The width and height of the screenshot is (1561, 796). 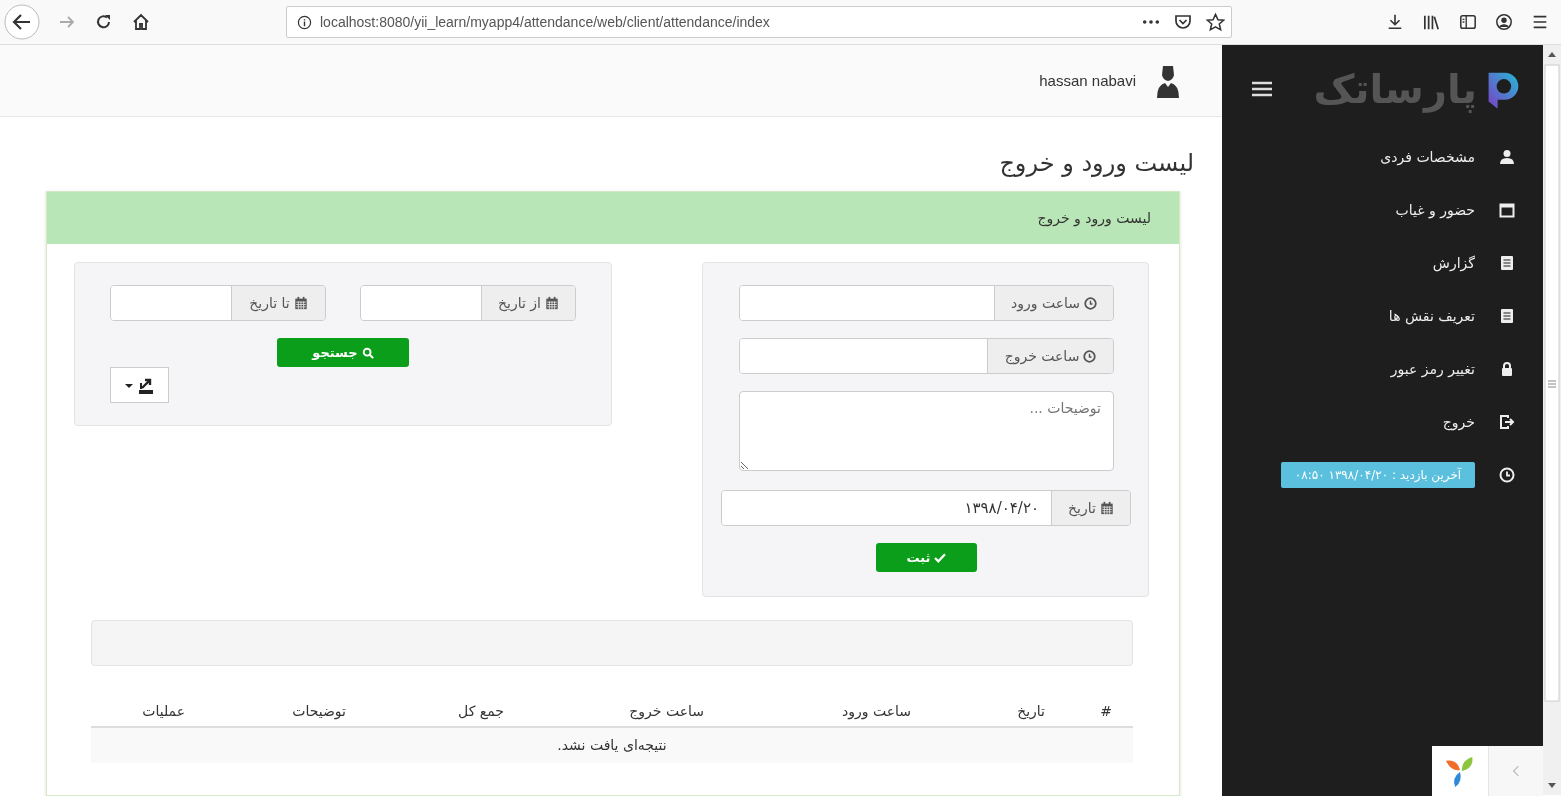 I want to click on account-icon, so click(x=1504, y=22).